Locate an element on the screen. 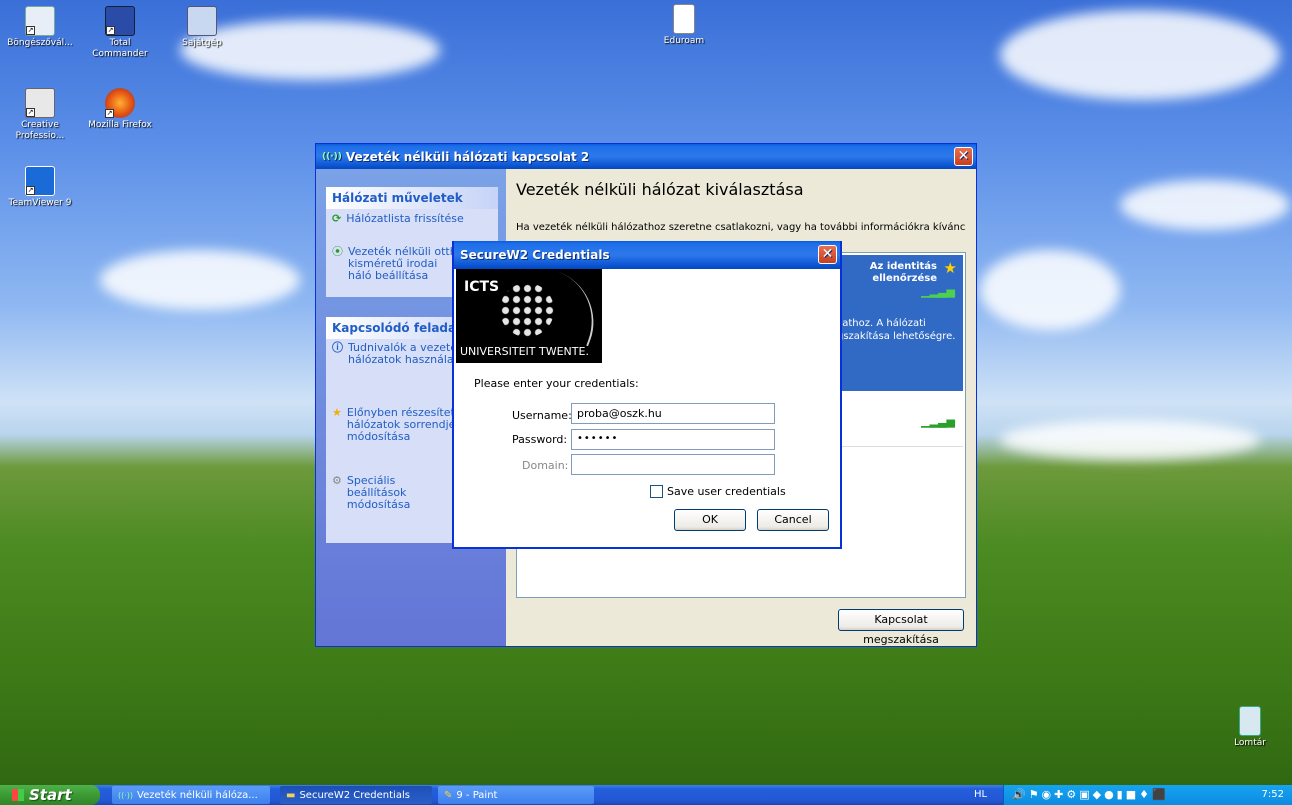 Image resolution: width=1292 pixels, height=805 pixels. paint-icon: ✎ is located at coordinates (448, 795).